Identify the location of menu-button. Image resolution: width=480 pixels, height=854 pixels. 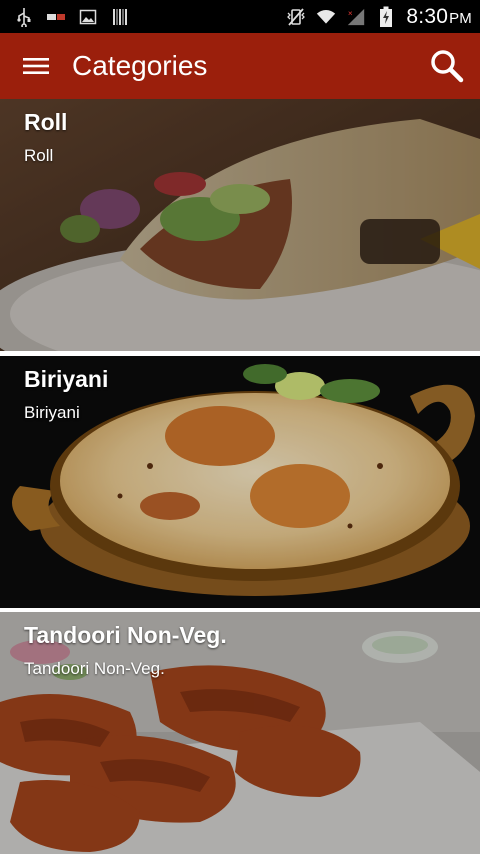
(36, 66).